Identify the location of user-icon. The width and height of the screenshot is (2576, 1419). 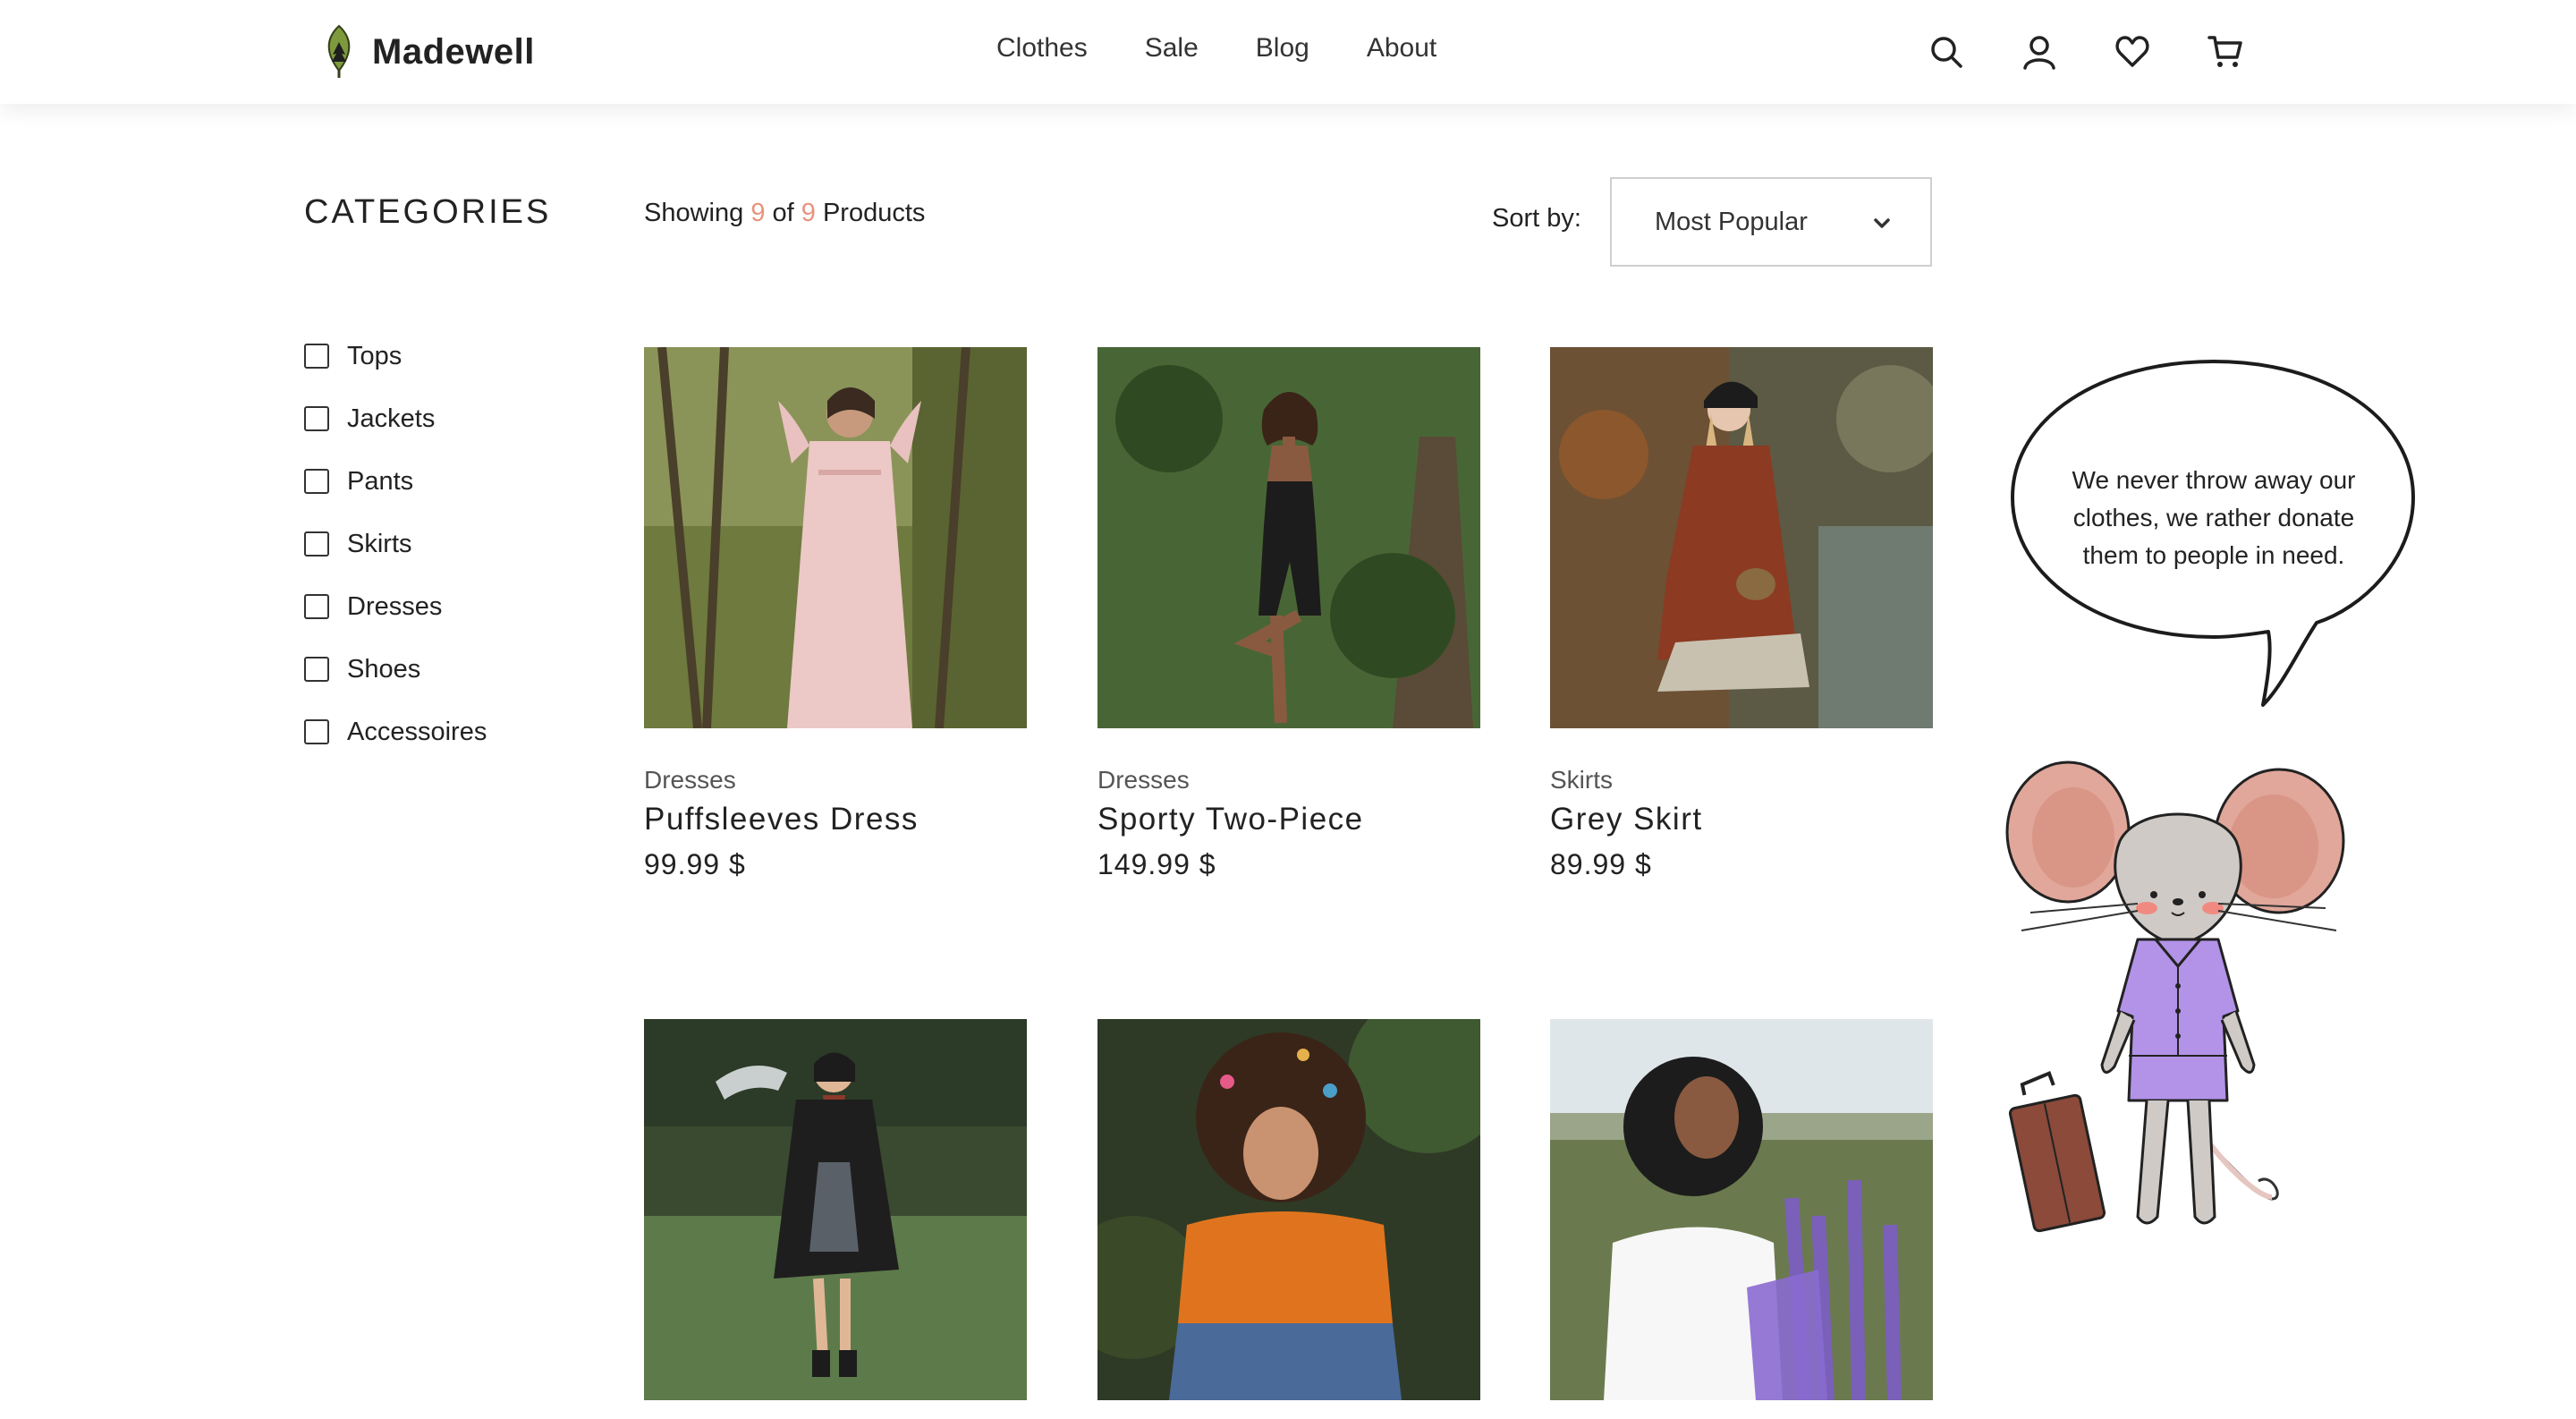
(2039, 51).